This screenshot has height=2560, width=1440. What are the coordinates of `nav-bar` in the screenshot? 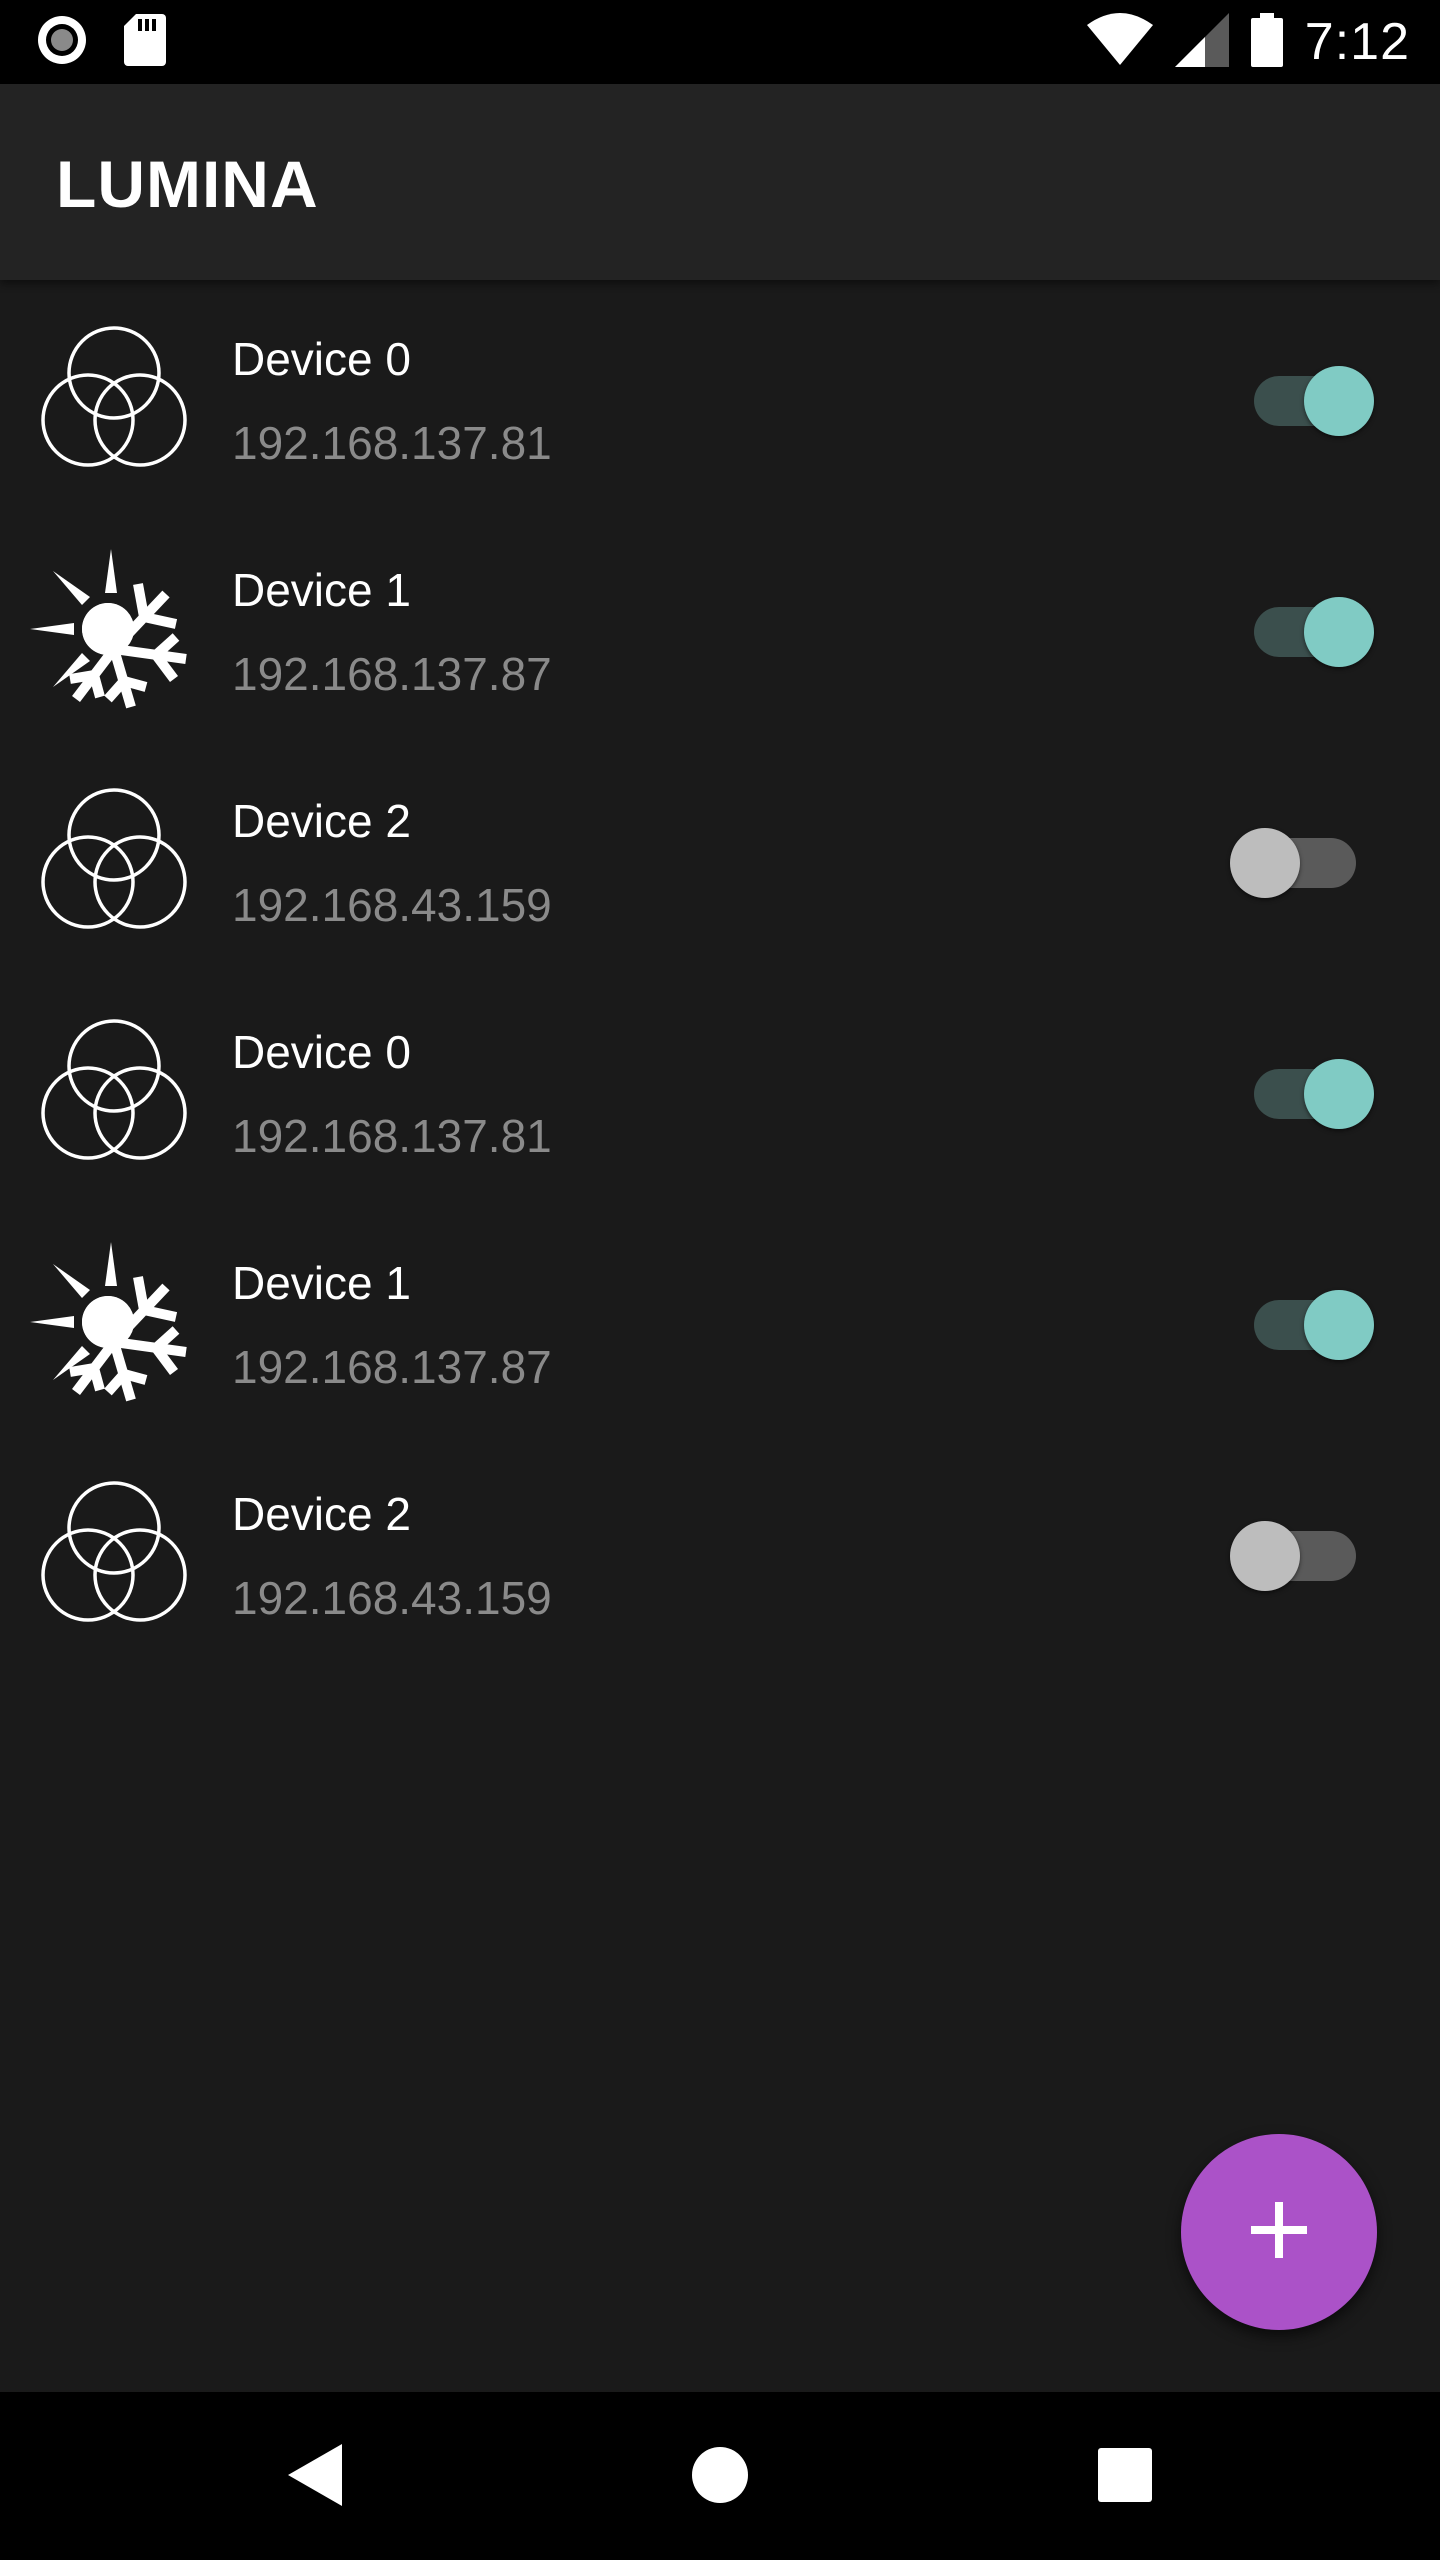 It's located at (720, 2476).